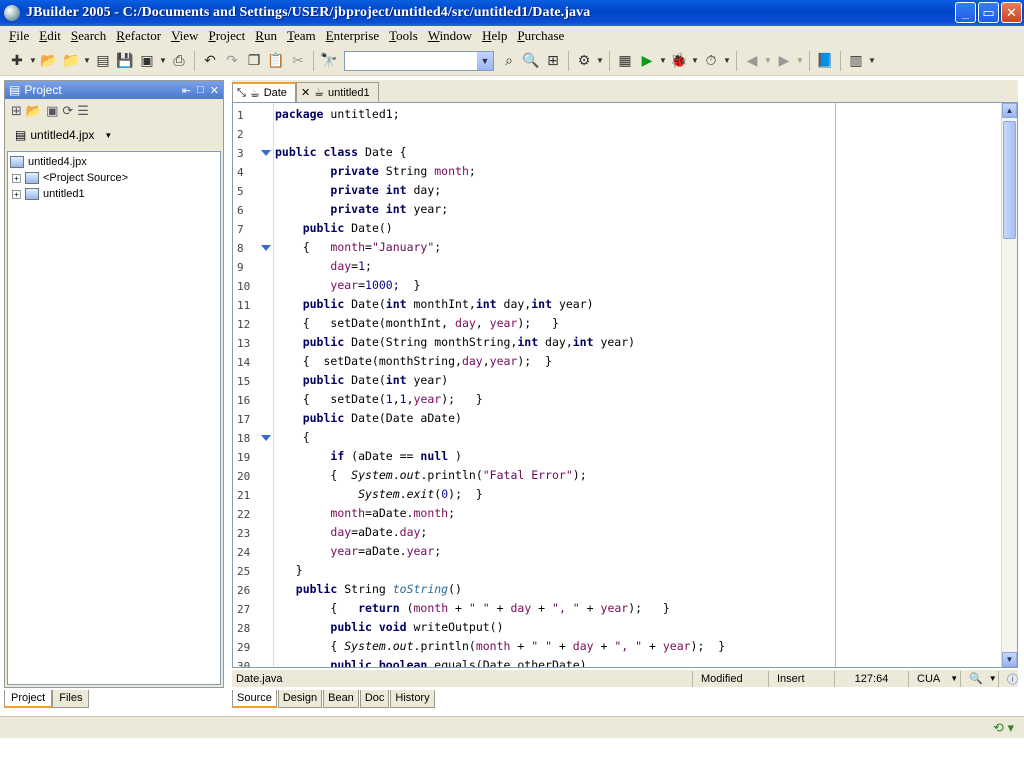  I want to click on tab-files: Files, so click(71, 699).